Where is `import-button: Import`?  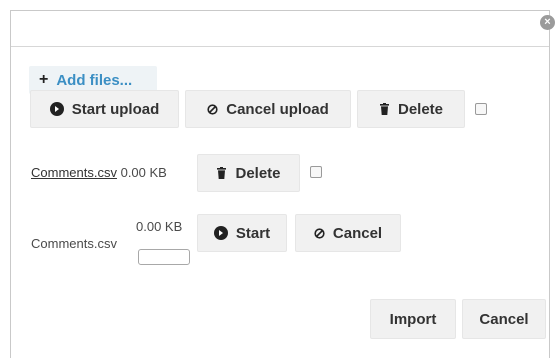
import-button: Import is located at coordinates (413, 319).